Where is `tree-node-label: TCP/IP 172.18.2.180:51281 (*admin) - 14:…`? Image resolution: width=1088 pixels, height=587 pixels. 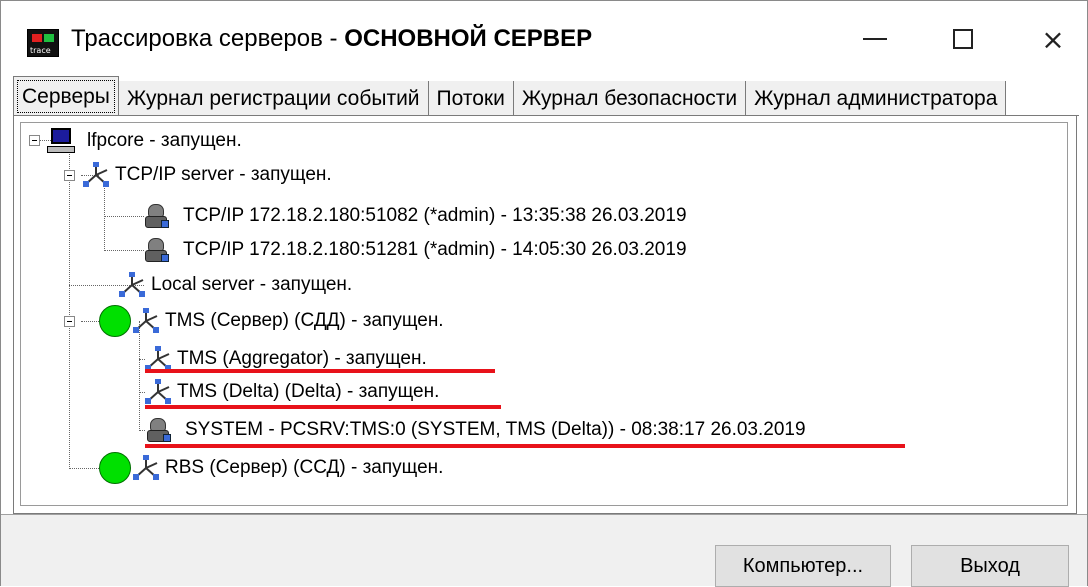 tree-node-label: TCP/IP 172.18.2.180:51281 (*admin) - 14:… is located at coordinates (435, 249).